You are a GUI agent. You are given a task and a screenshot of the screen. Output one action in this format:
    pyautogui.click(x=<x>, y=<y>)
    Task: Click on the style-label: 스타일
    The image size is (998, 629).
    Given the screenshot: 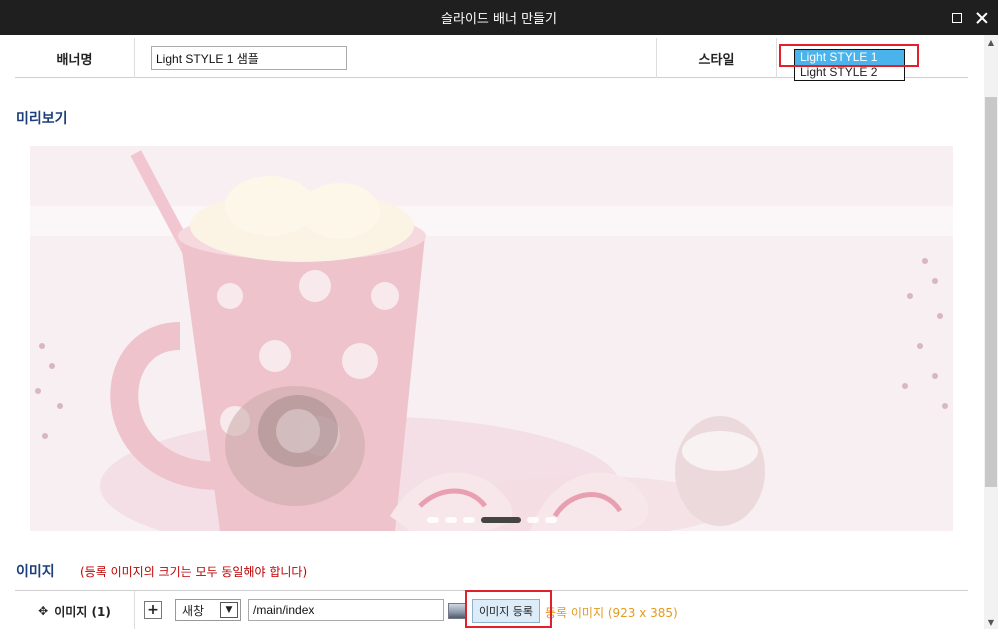 What is the action you would take?
    pyautogui.click(x=717, y=58)
    